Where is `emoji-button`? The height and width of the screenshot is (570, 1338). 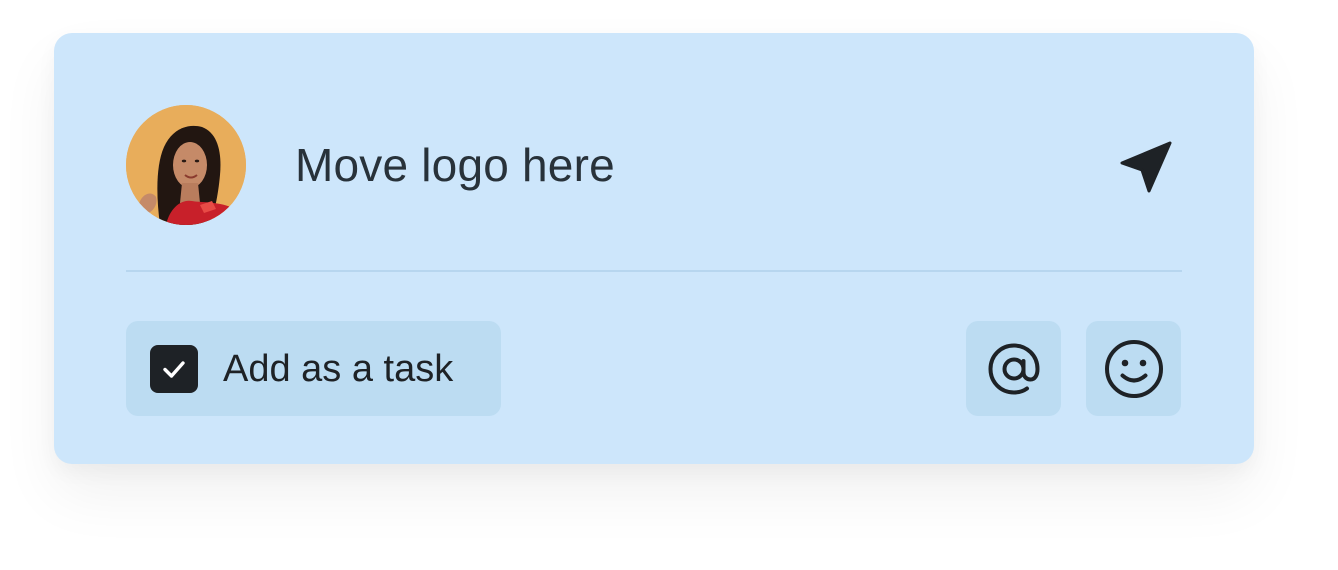
emoji-button is located at coordinates (1133, 368).